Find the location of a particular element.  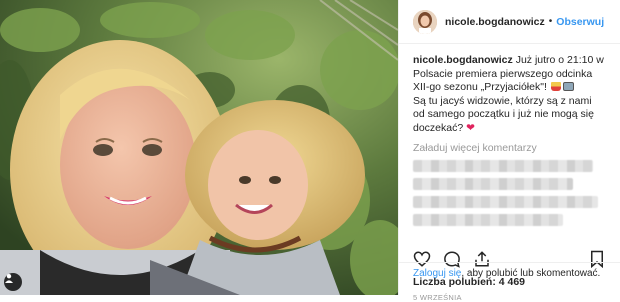

post-header: nicole.bogdanowicz • Obserwuj is located at coordinates (509, 22).